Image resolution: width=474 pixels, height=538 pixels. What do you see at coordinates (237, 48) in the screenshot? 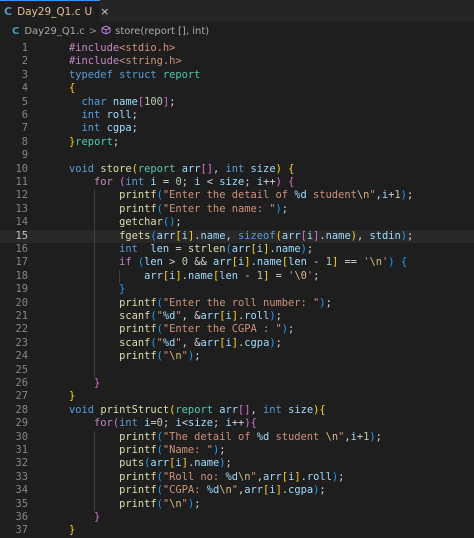
I see `code-line: 1 #include<stdio.h>` at bounding box center [237, 48].